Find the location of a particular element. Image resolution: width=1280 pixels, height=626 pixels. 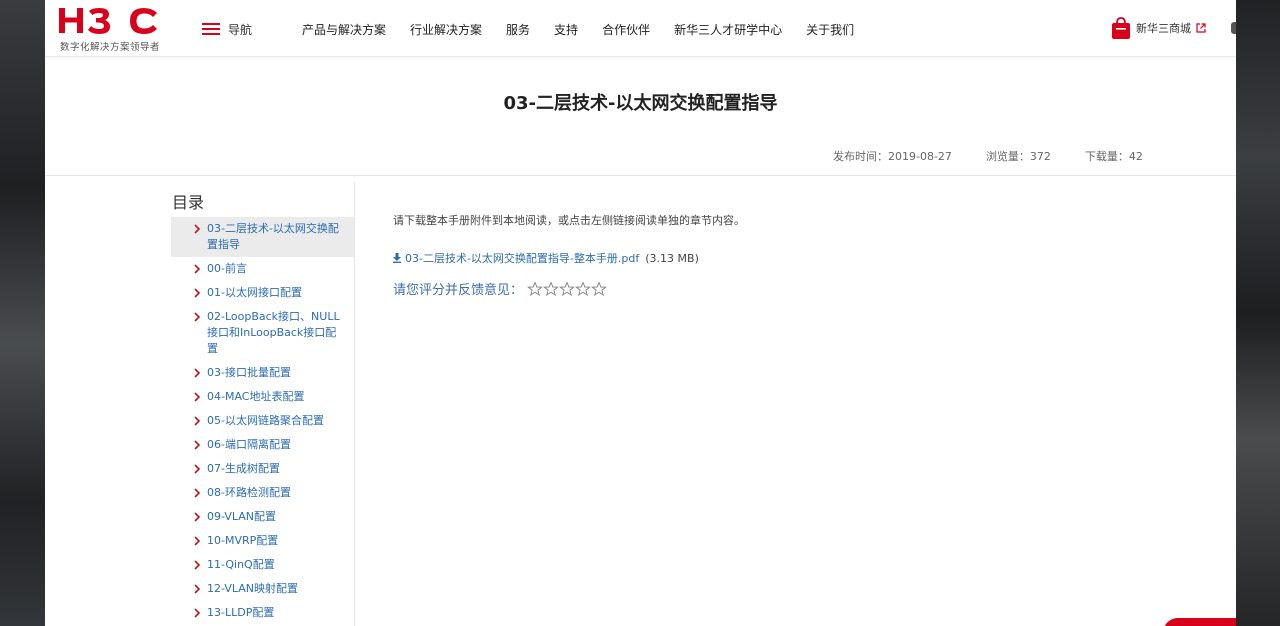

shop-label: 新华三商城 is located at coordinates (1163, 28).